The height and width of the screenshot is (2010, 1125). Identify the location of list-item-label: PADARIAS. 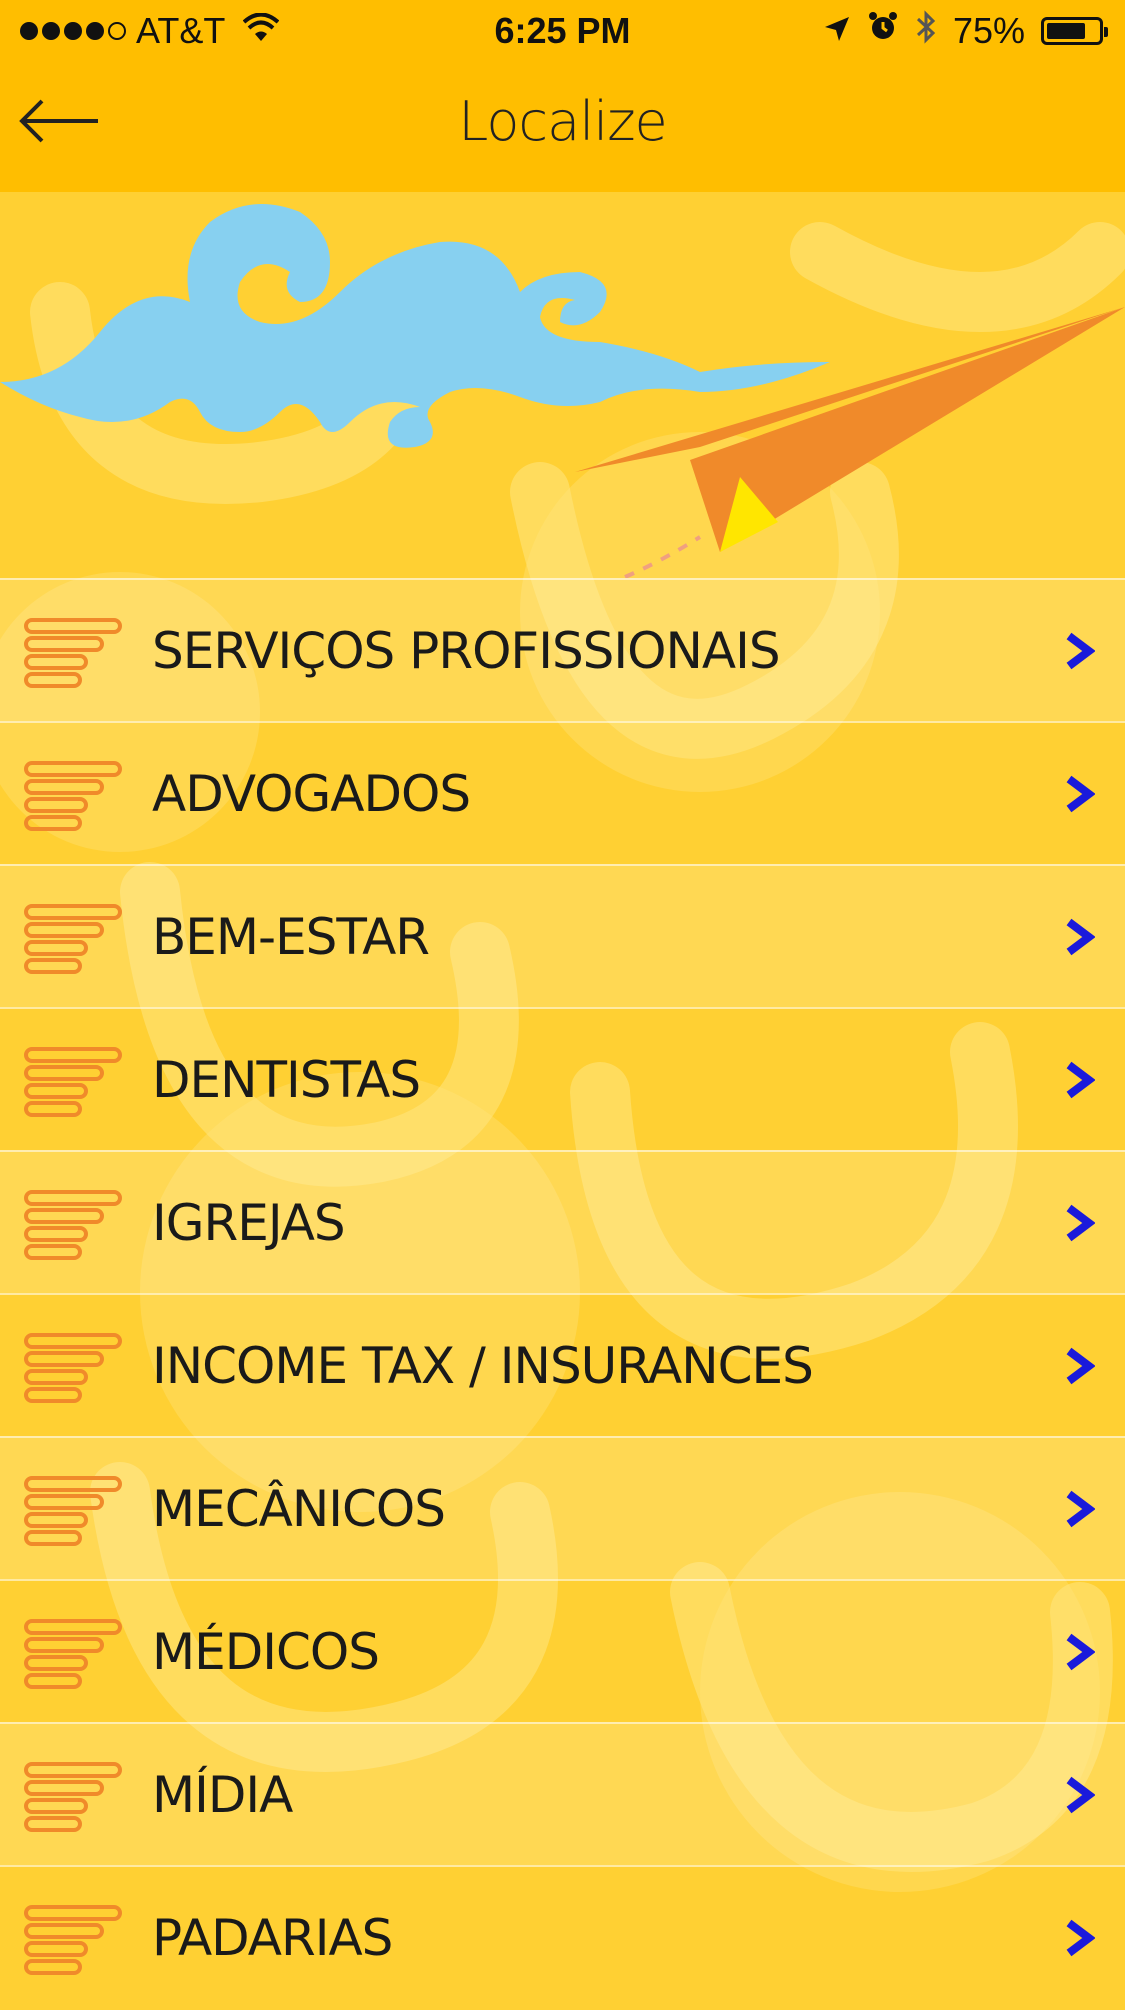
(272, 1938).